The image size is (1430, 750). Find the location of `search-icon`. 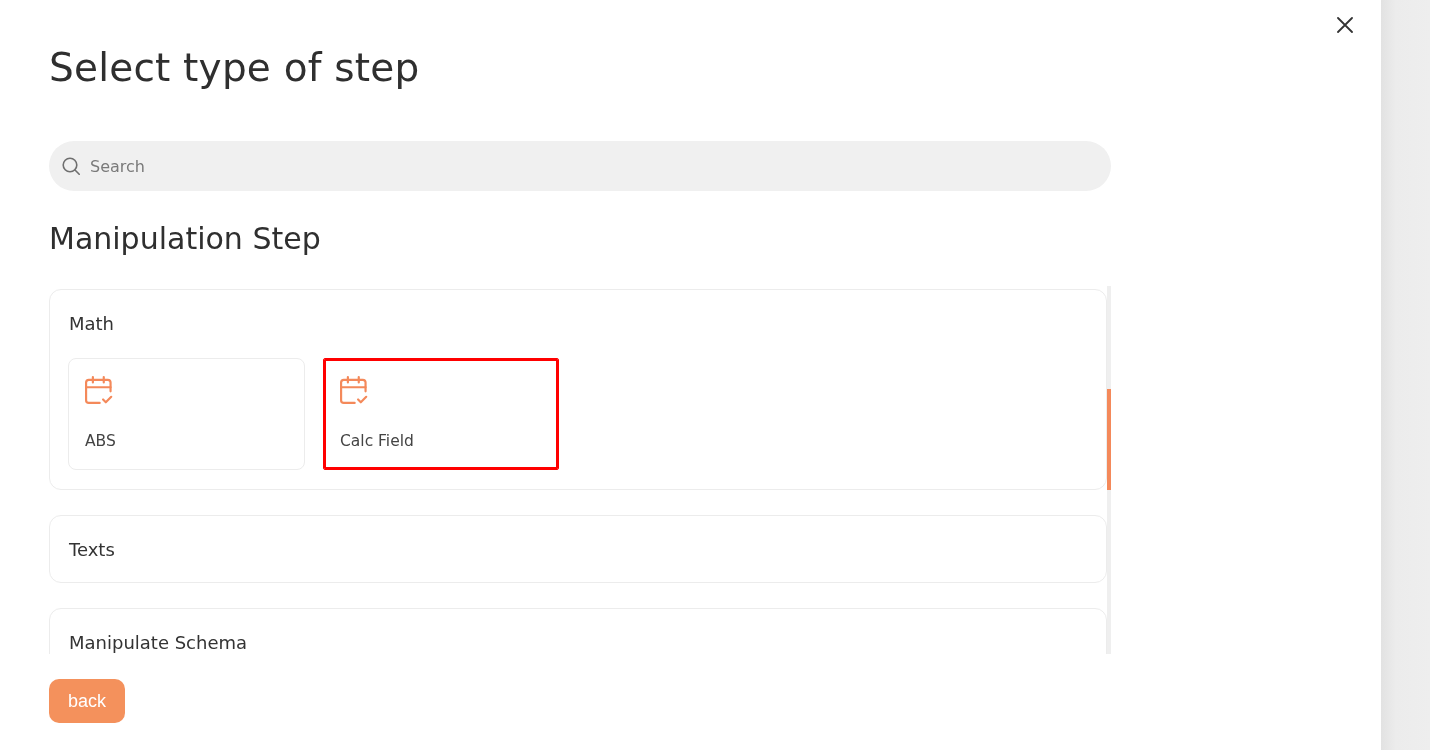

search-icon is located at coordinates (71, 166).